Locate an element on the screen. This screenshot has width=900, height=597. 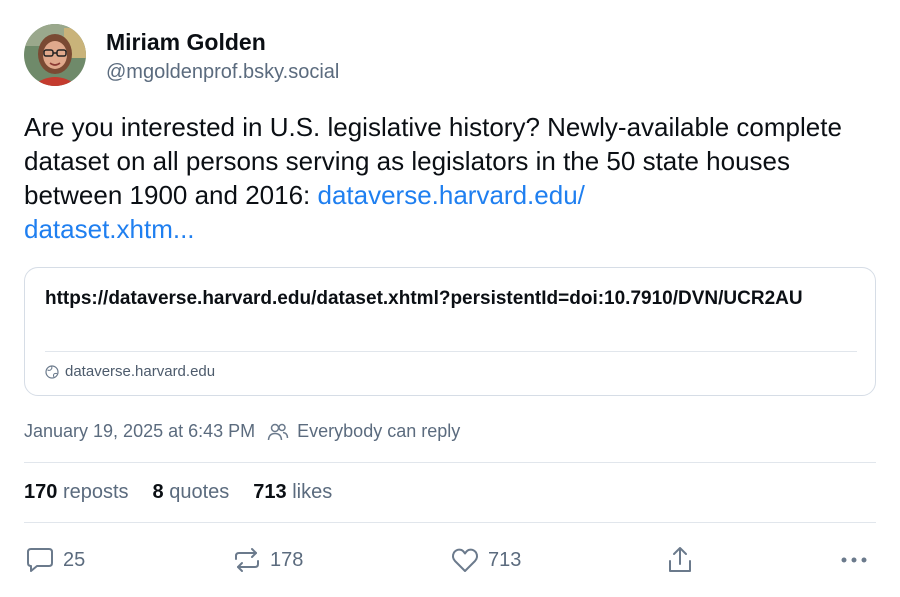
reply-count: 25 is located at coordinates (74, 559).